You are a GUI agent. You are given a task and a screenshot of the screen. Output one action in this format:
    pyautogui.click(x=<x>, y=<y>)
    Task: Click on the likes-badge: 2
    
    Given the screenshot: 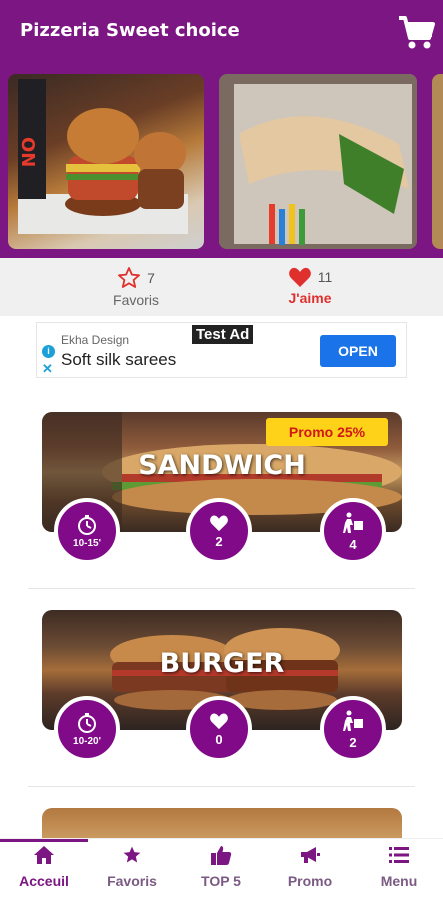 What is the action you would take?
    pyautogui.click(x=219, y=531)
    